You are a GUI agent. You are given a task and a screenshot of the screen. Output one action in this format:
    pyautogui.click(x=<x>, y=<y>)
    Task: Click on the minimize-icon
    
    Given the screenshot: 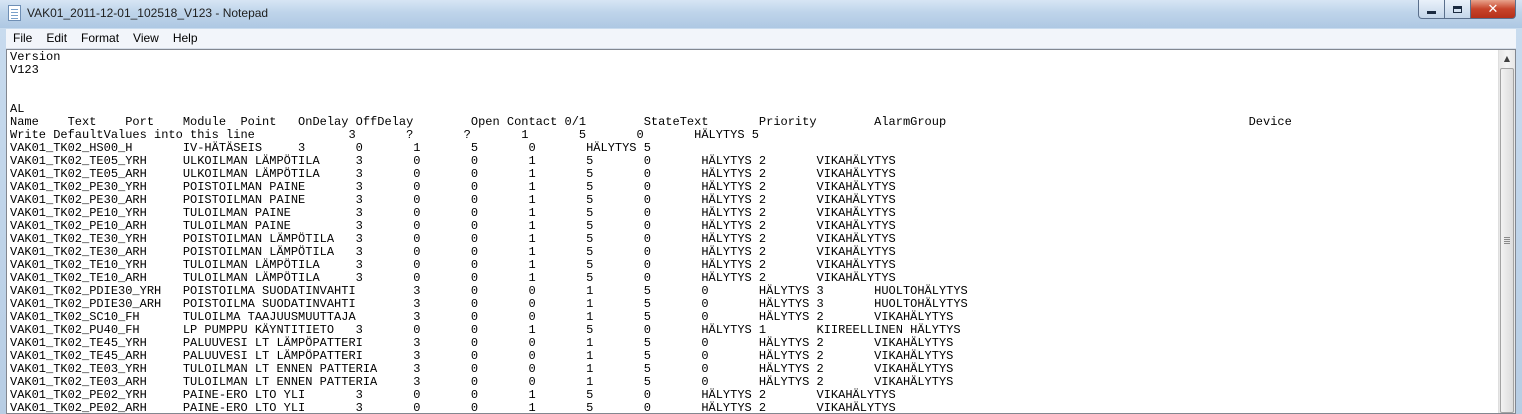 What is the action you would take?
    pyautogui.click(x=1431, y=12)
    